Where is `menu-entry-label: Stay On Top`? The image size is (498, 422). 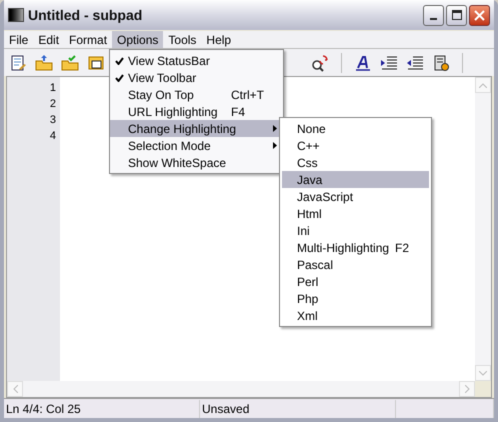 menu-entry-label: Stay On Top is located at coordinates (161, 95).